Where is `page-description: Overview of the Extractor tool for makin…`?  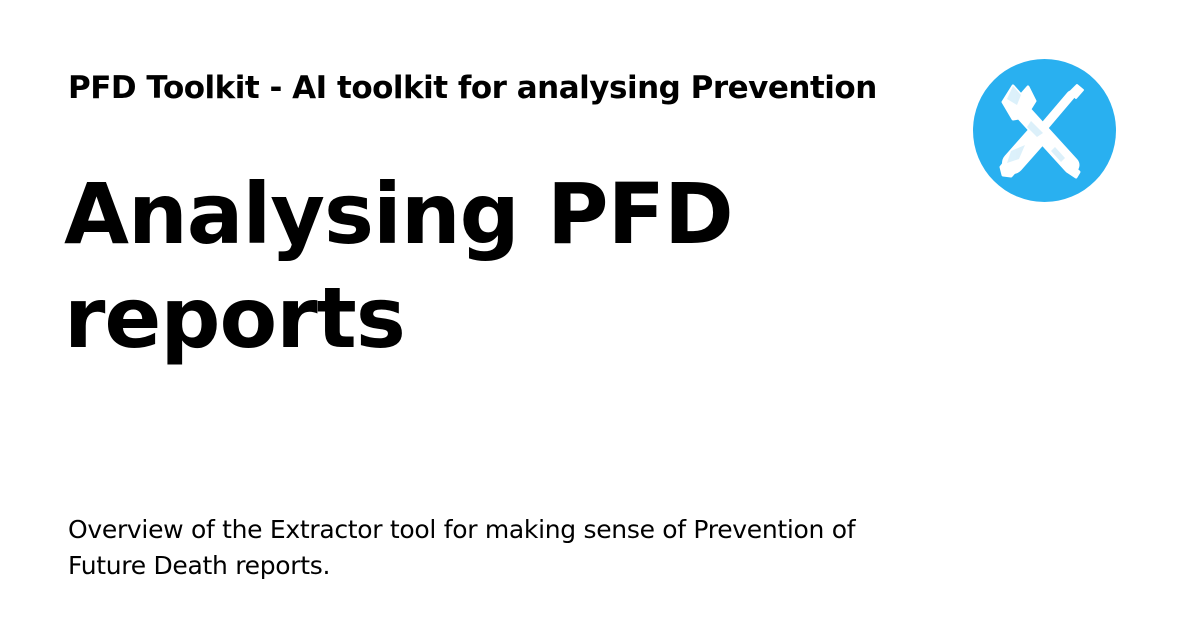 page-description: Overview of the Extractor tool for makin… is located at coordinates (498, 548).